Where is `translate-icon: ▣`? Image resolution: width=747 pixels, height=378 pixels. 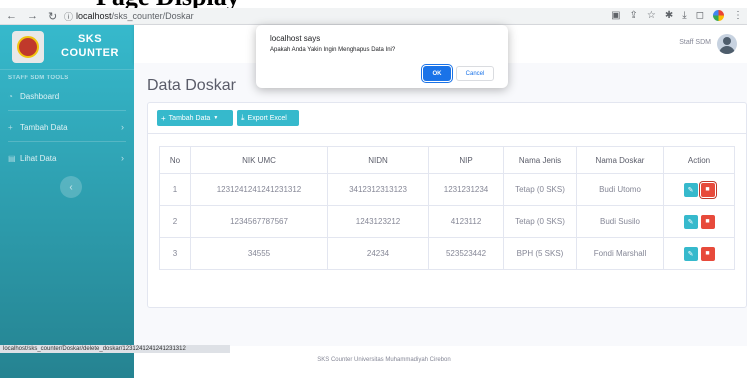
translate-icon: ▣ is located at coordinates (615, 15).